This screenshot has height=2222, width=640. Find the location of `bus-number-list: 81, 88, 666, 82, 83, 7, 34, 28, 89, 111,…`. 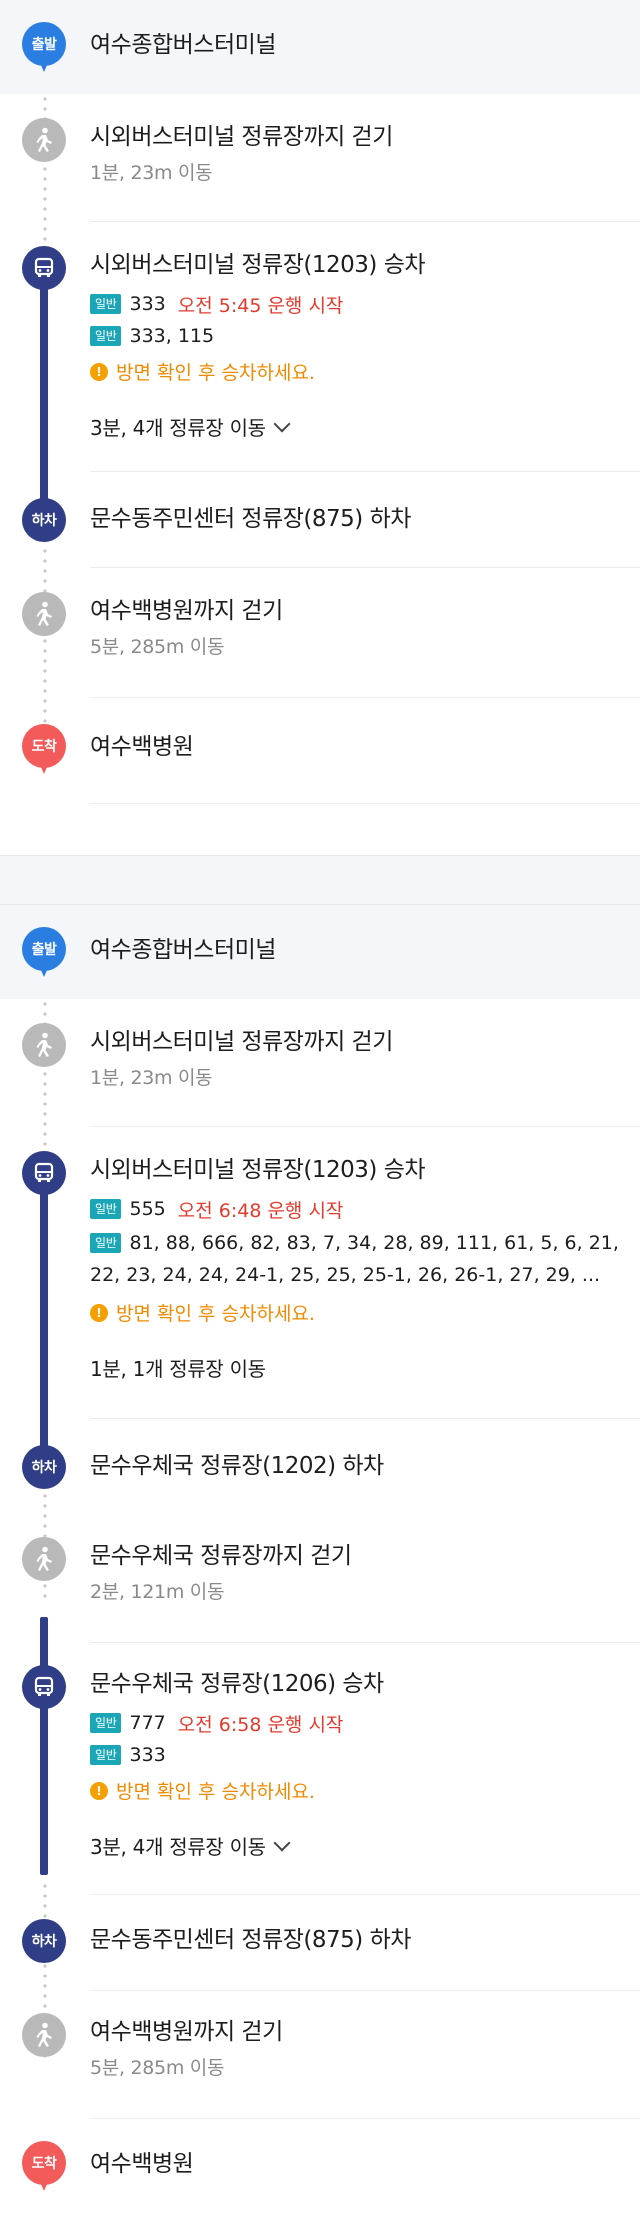

bus-number-list: 81, 88, 666, 82, 83, 7, 34, 28, 89, 111,… is located at coordinates (374, 1243).